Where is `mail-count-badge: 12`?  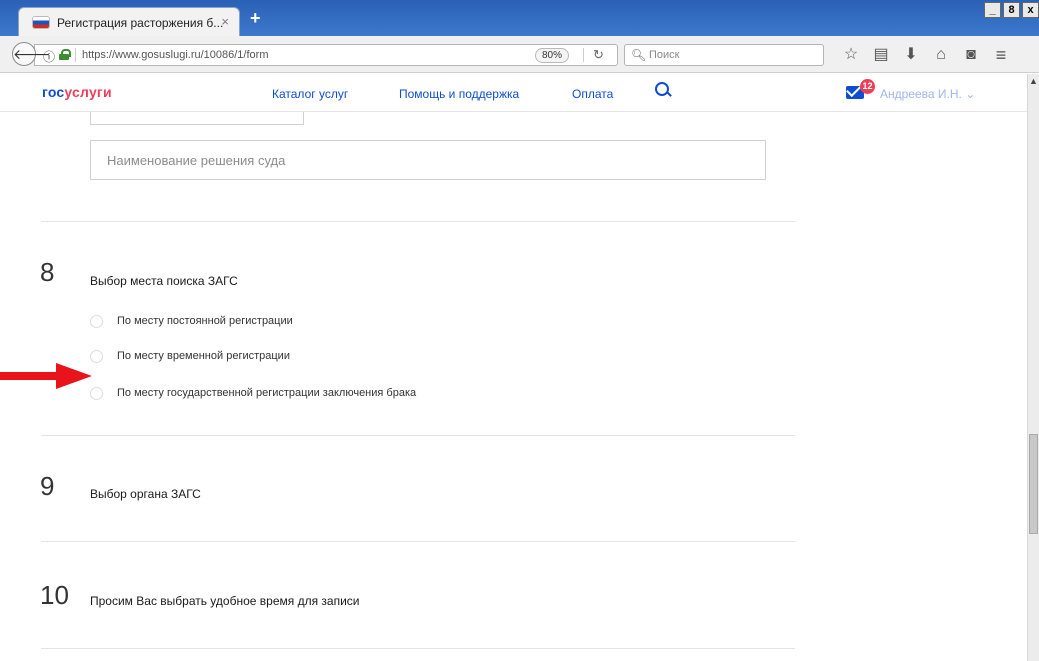
mail-count-badge: 12 is located at coordinates (867, 86).